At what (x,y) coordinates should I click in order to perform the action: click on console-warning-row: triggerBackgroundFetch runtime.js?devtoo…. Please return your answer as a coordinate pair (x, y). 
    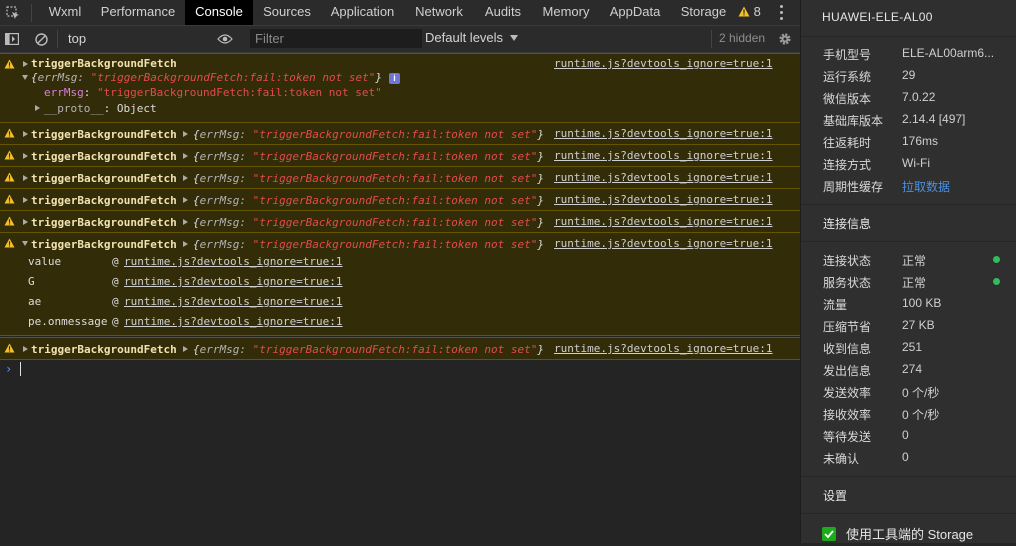
    Looking at the image, I should click on (400, 88).